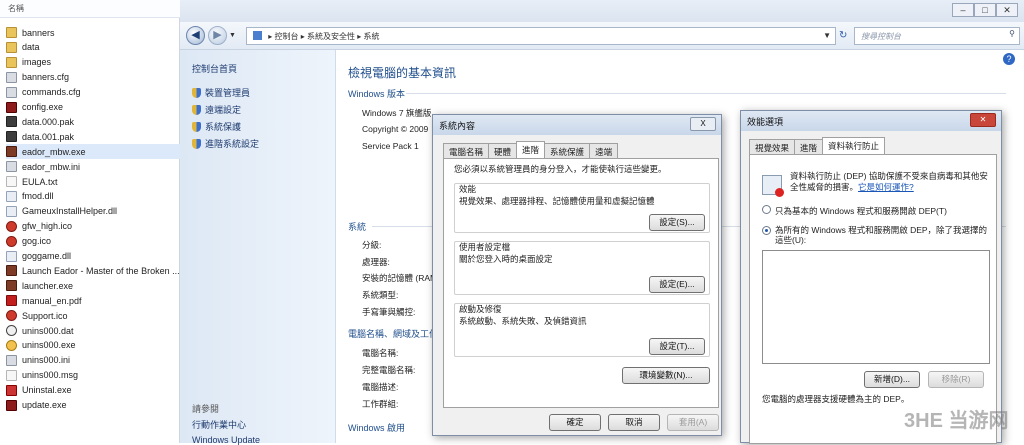 This screenshot has width=1024, height=445. Describe the element at coordinates (93, 345) in the screenshot. I see `file-row: unins000.exe` at that location.